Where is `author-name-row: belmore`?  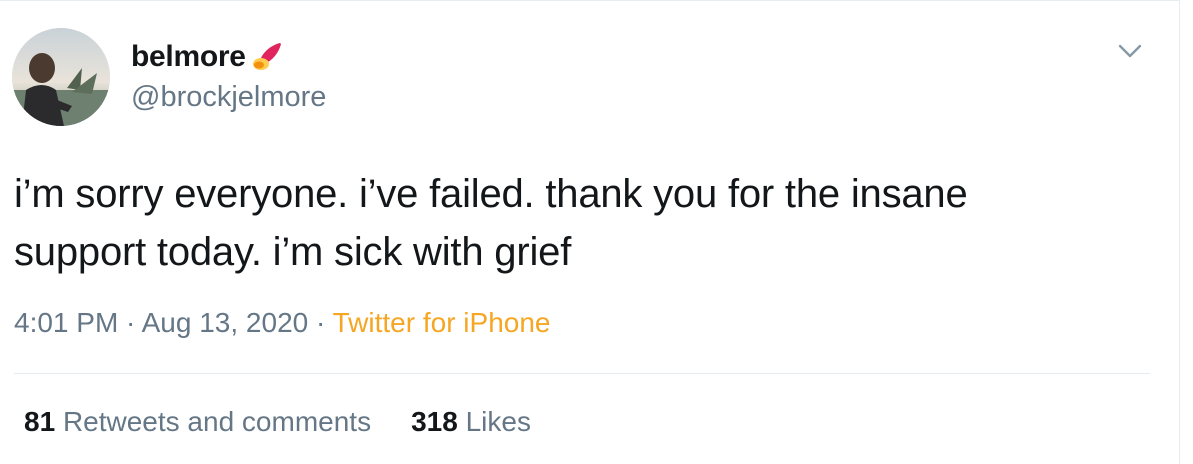 author-name-row: belmore is located at coordinates (207, 57).